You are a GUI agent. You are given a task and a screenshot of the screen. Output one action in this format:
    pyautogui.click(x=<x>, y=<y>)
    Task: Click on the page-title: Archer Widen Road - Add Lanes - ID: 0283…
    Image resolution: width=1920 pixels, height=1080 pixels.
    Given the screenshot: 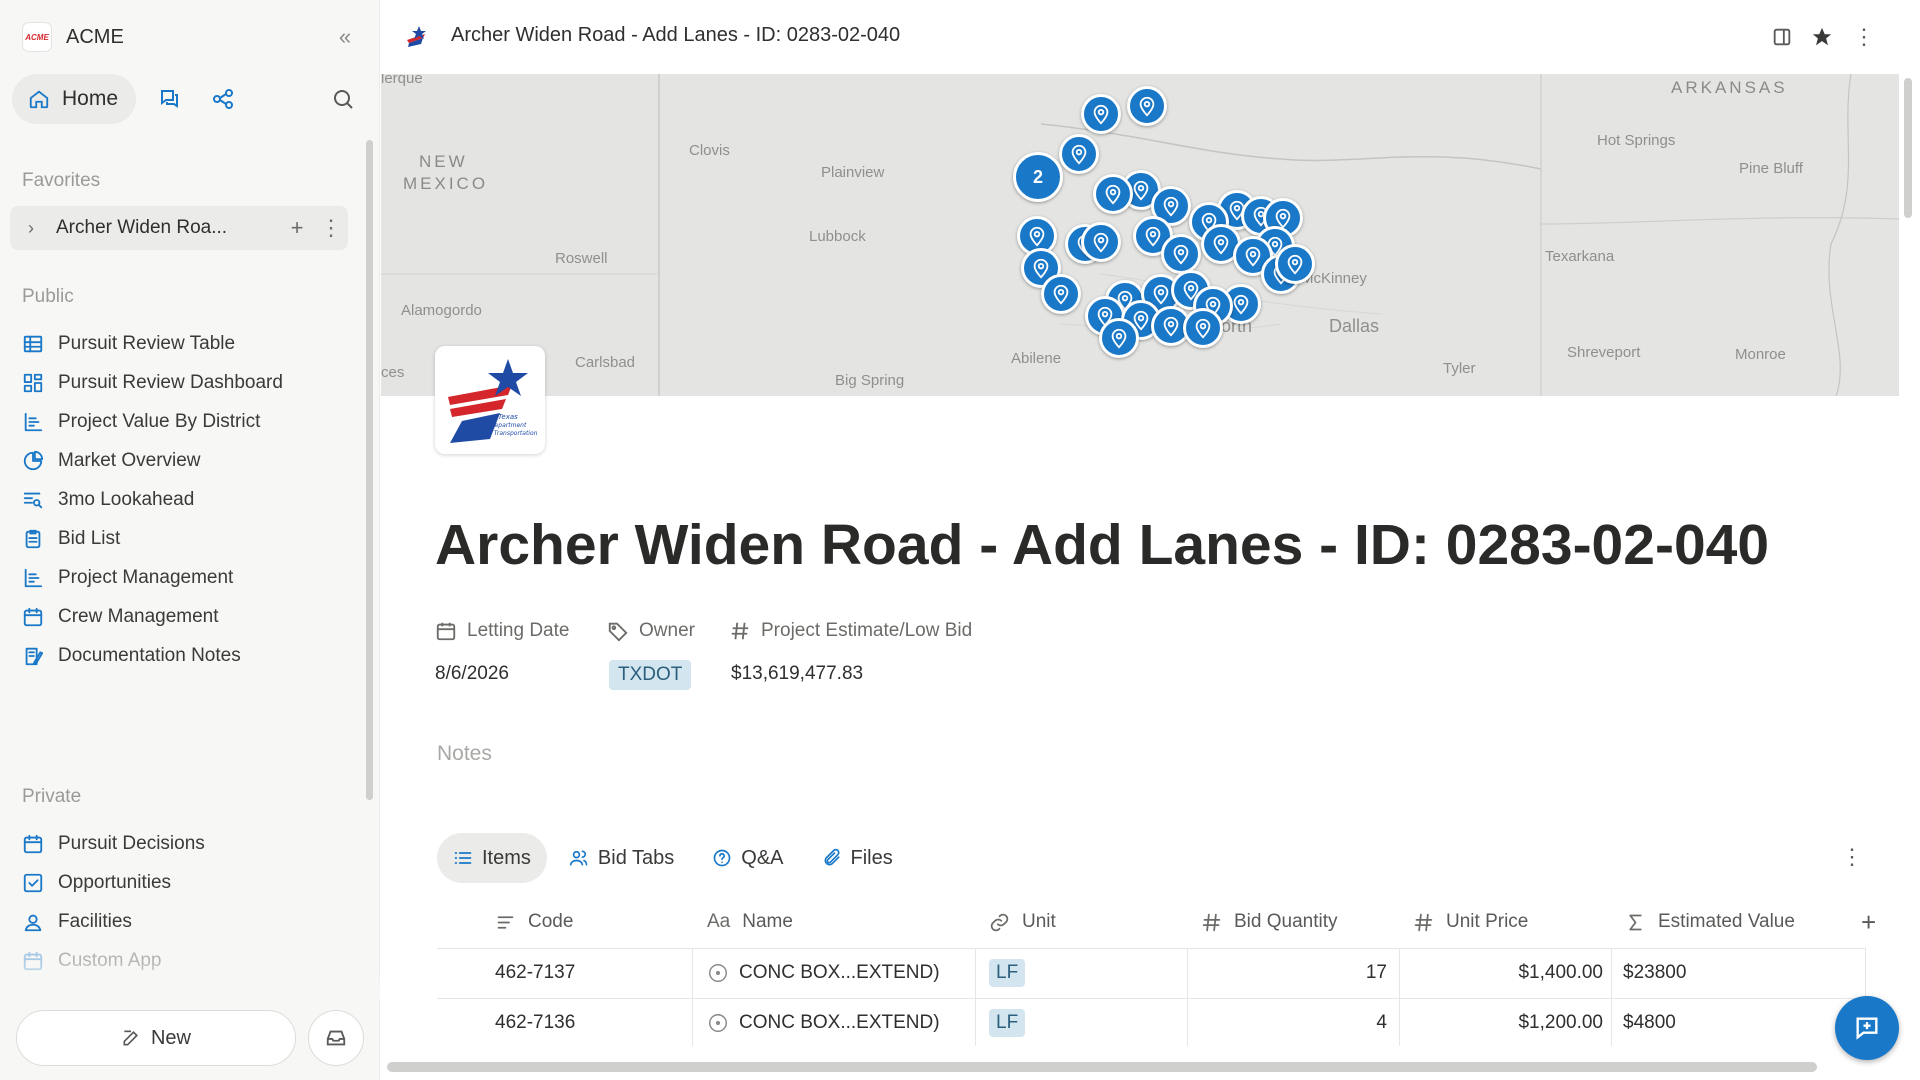 What is the action you would take?
    pyautogui.click(x=1102, y=545)
    